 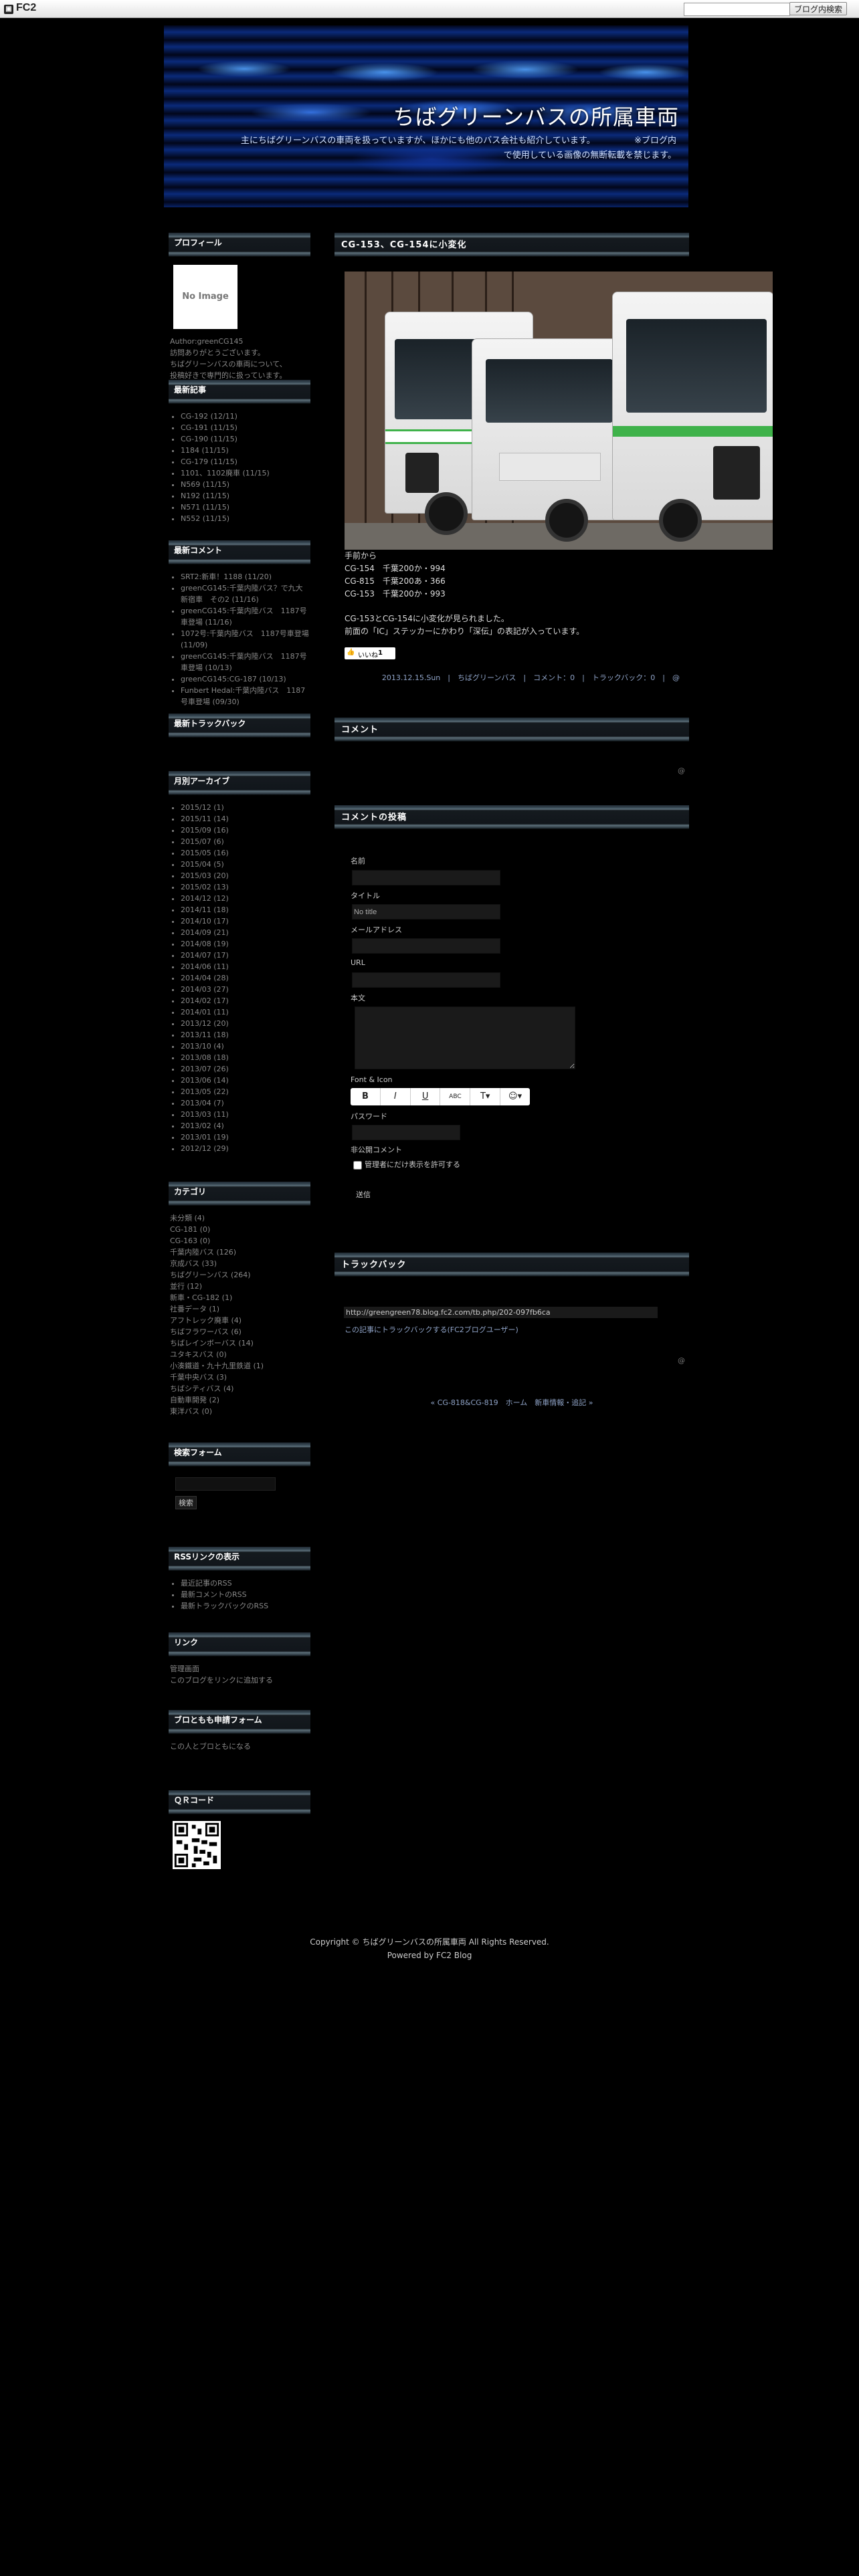 I want to click on pager: « CG-818&CG-819 ホーム 新車情報・追記 », so click(x=512, y=1403).